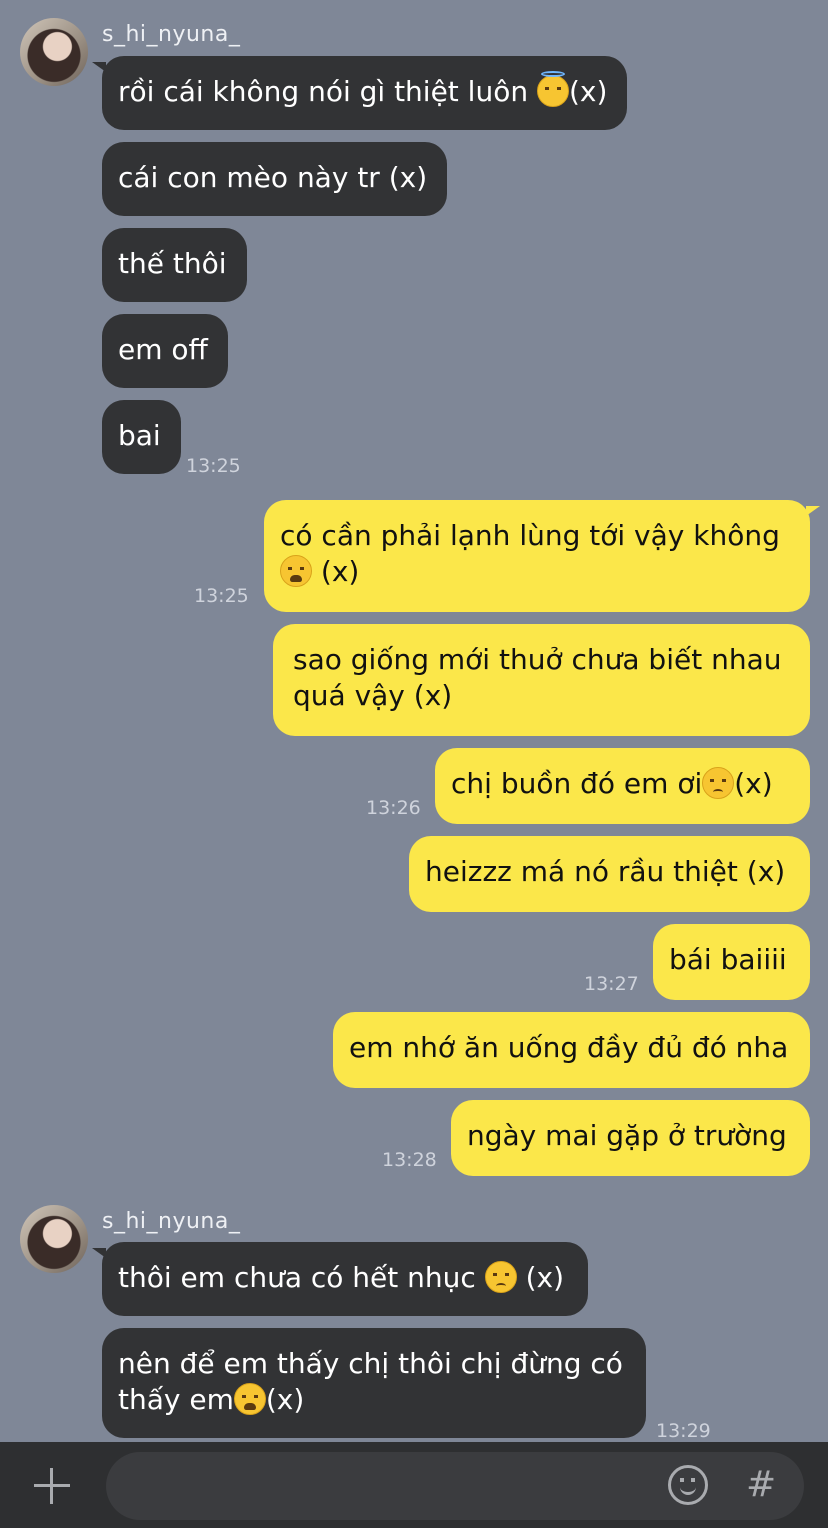 This screenshot has height=1528, width=828. Describe the element at coordinates (542, 556) in the screenshot. I see `message-bubble-outgoing: có cần phải lạnh lùng tới vậy không (x)` at that location.